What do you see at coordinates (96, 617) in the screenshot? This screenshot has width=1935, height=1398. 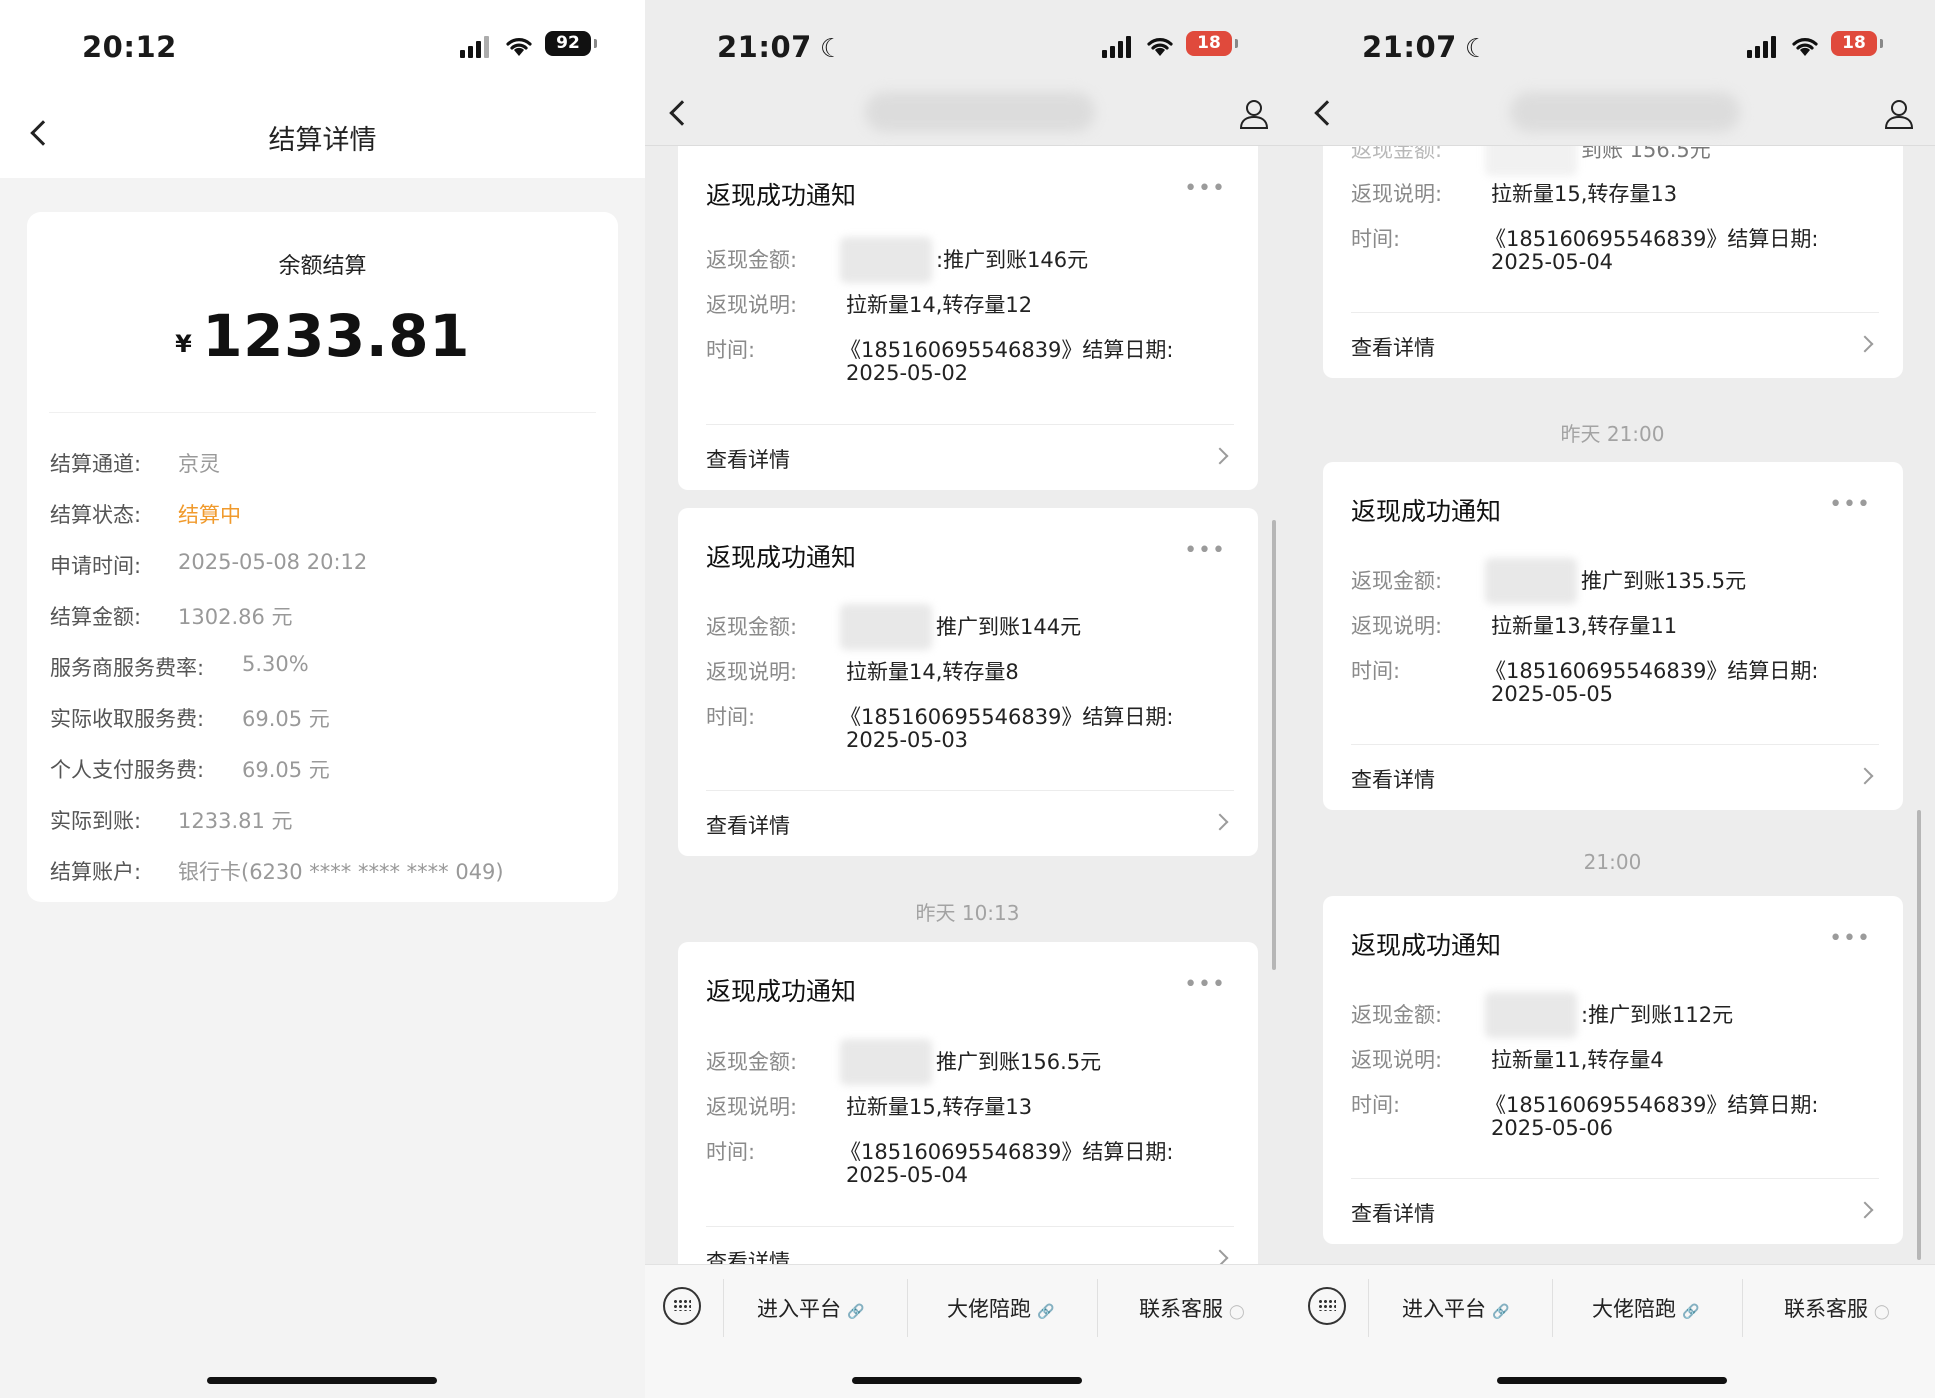 I see `detail-label: 结算金额:` at bounding box center [96, 617].